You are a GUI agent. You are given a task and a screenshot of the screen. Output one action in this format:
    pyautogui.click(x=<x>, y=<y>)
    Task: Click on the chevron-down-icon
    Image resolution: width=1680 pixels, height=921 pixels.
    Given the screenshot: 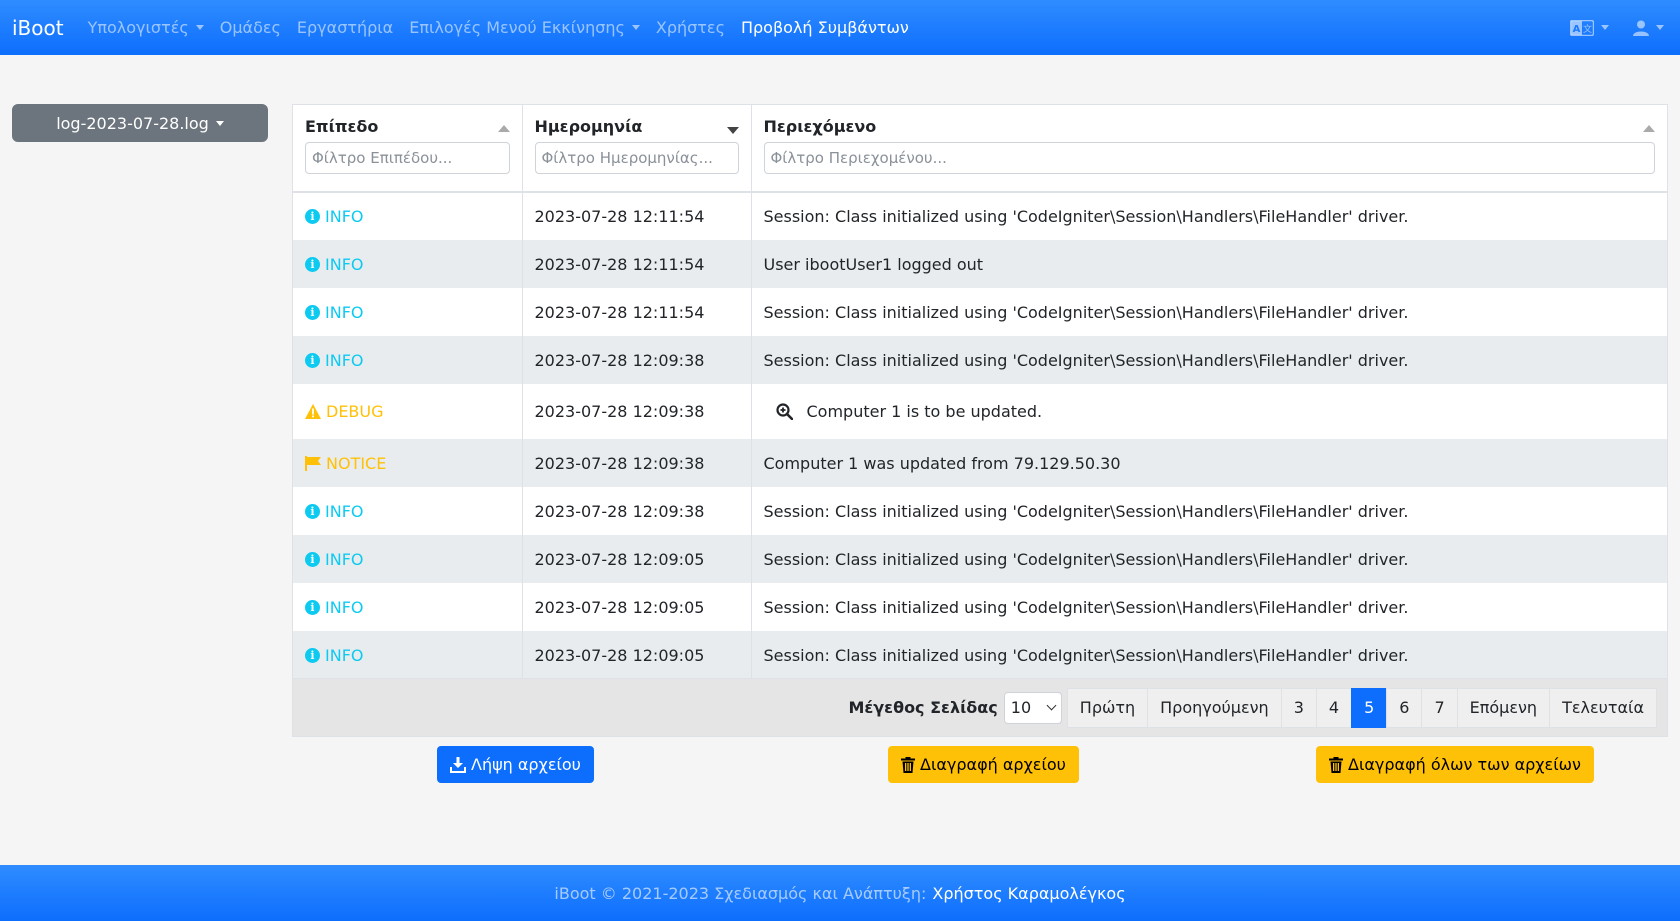 What is the action you would take?
    pyautogui.click(x=1051, y=705)
    